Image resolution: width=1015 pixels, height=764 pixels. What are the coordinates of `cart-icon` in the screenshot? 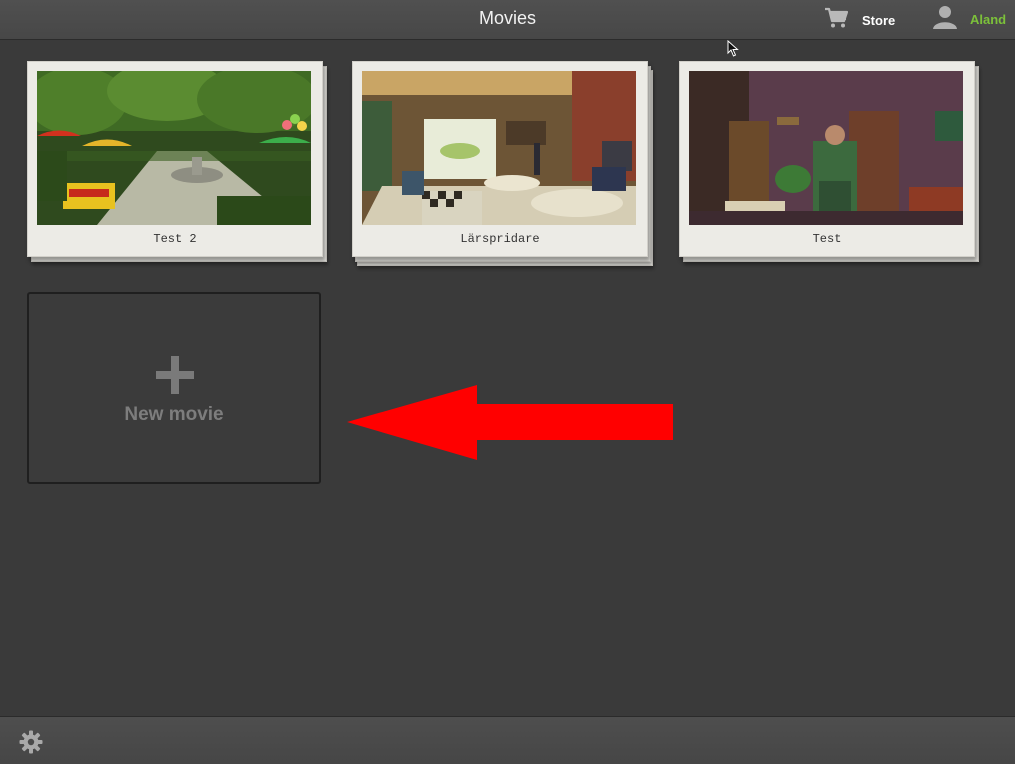 It's located at (836, 20).